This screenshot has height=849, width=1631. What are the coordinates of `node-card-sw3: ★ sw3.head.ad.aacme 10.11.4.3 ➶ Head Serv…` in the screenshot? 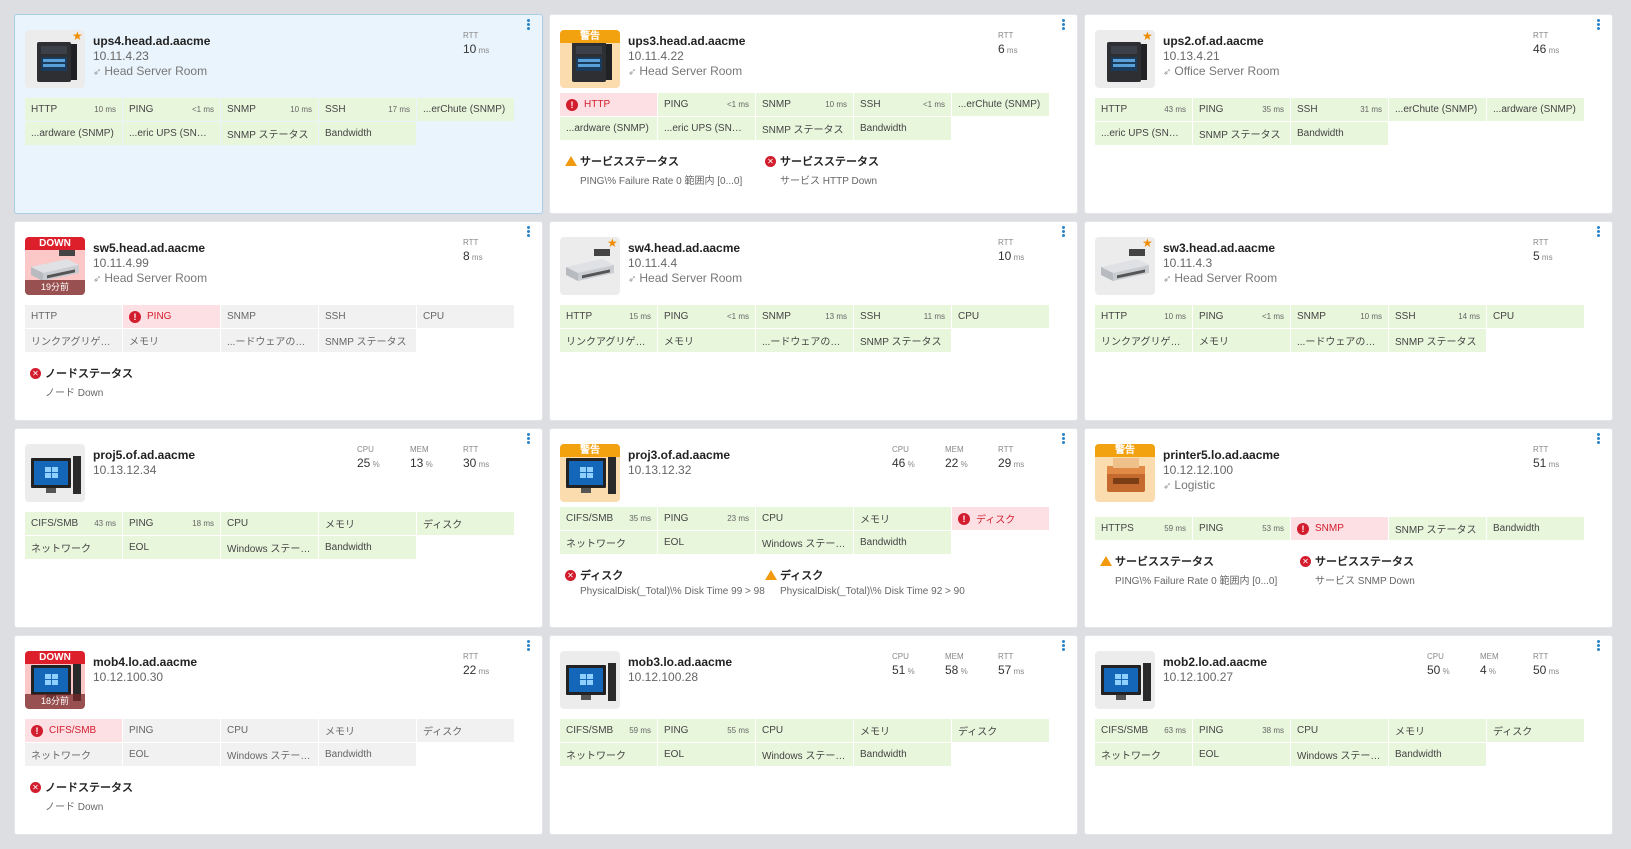 It's located at (1348, 321).